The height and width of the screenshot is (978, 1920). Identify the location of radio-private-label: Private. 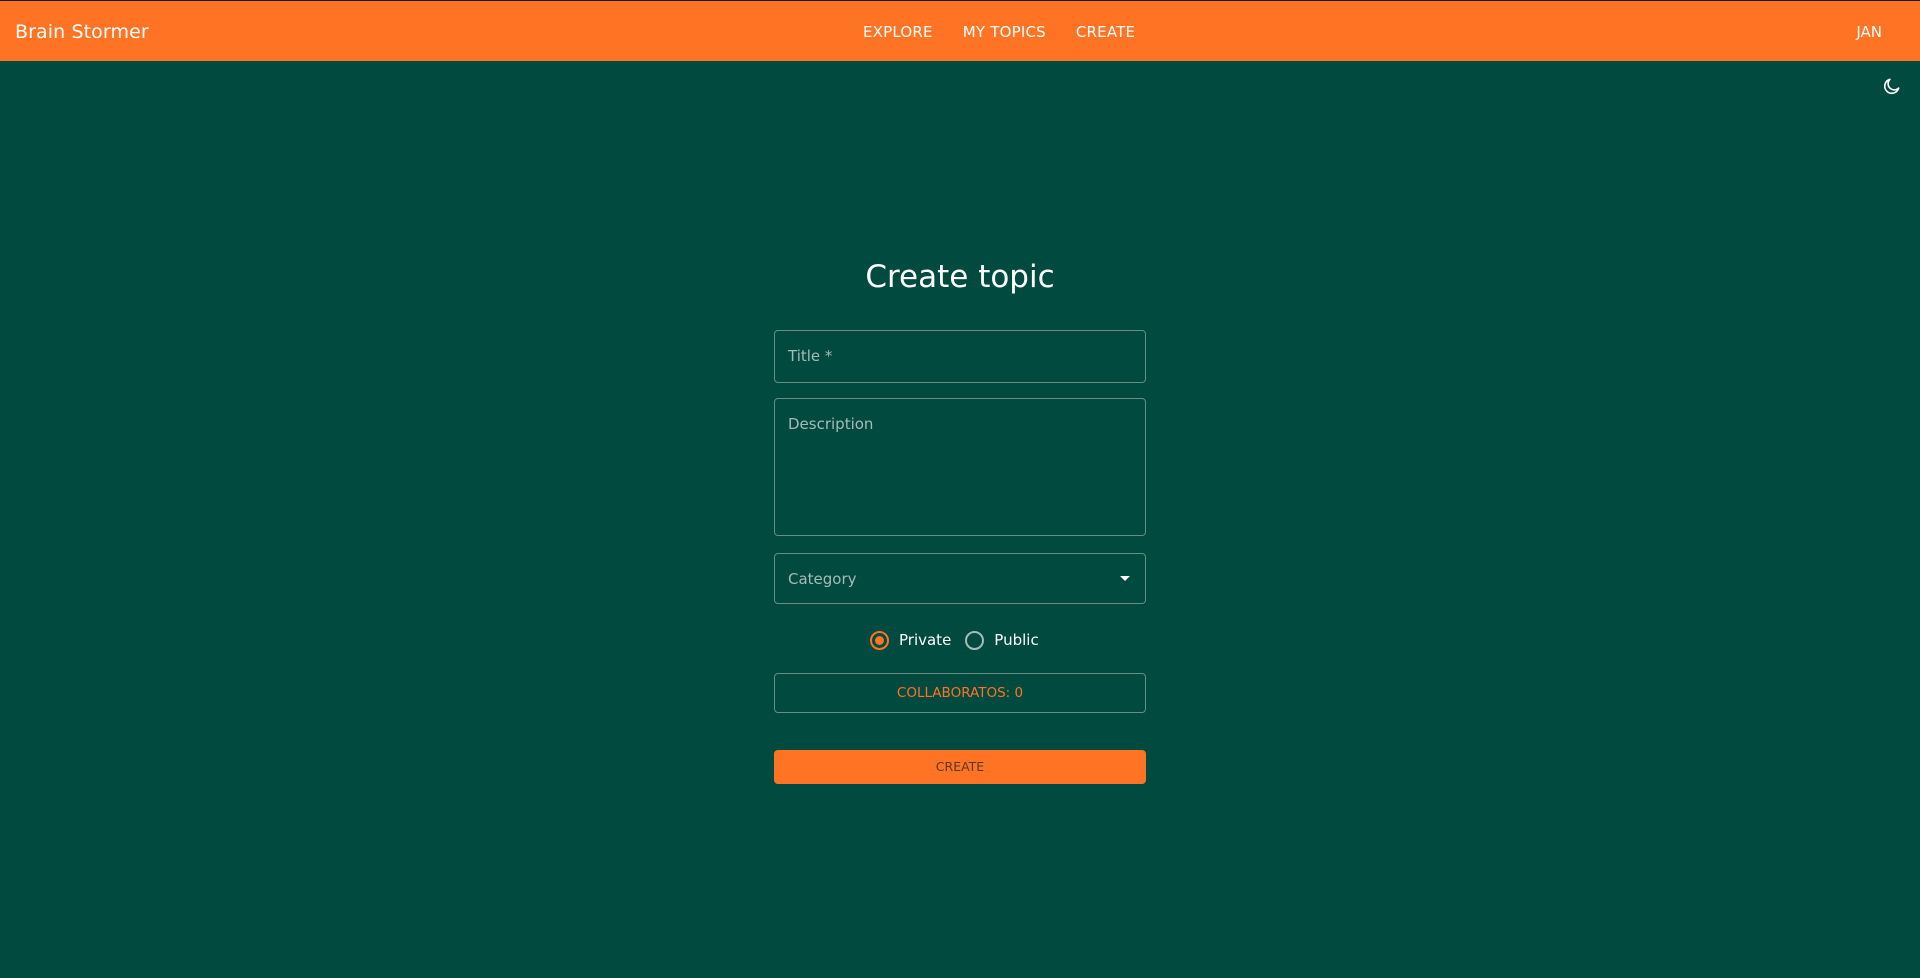
(925, 640).